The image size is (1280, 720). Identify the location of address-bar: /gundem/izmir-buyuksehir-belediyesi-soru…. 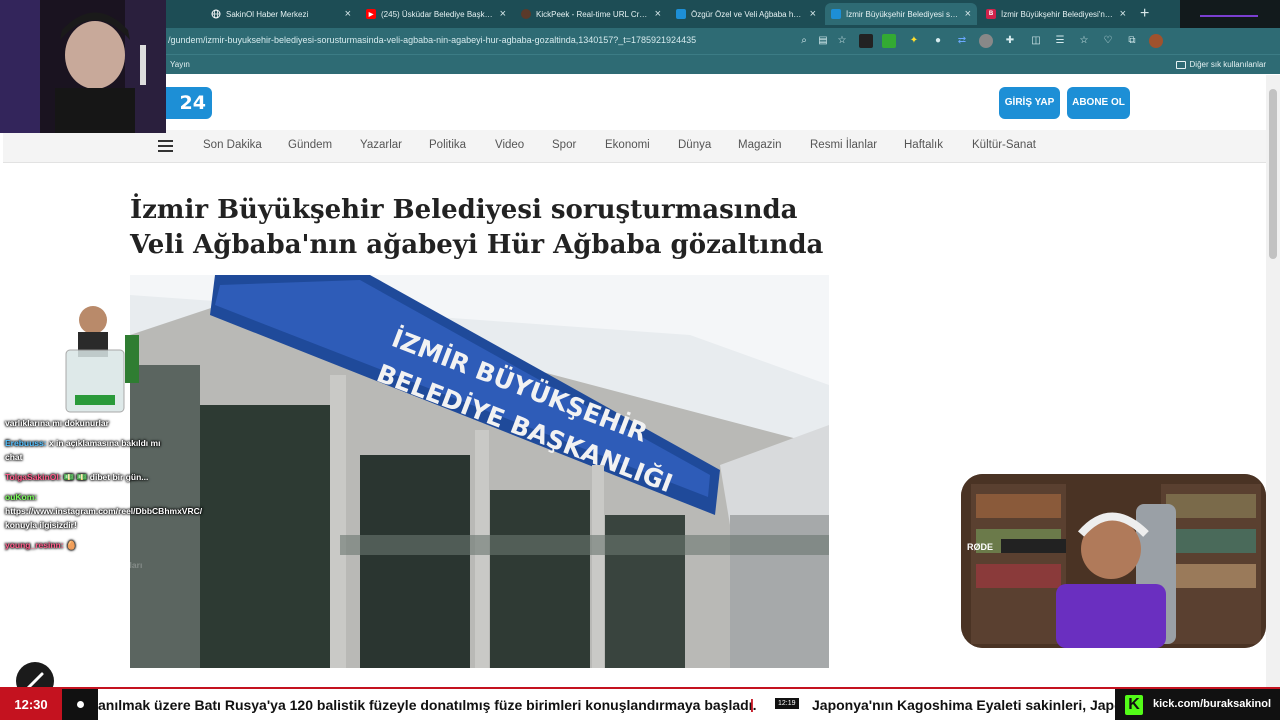
(640, 41).